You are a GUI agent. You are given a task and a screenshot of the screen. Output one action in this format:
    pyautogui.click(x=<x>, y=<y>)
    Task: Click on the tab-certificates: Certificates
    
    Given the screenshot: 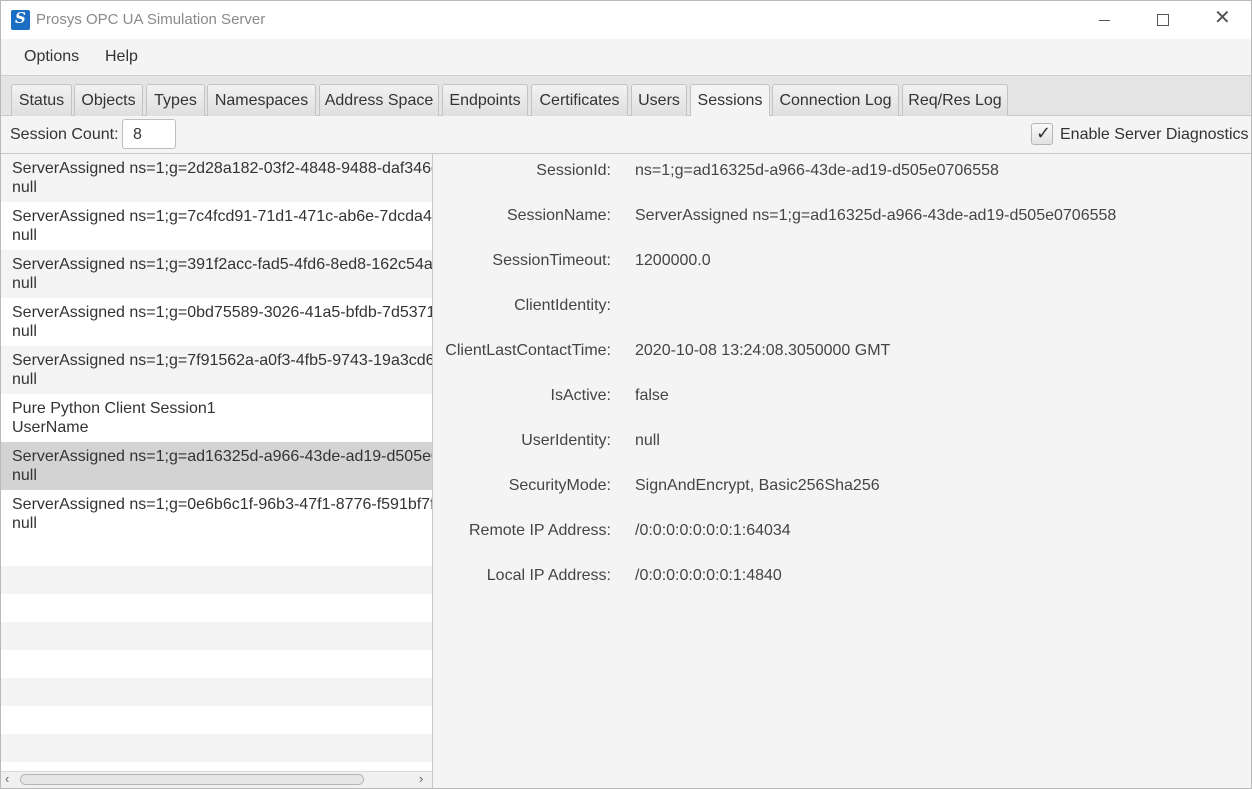 What is the action you would take?
    pyautogui.click(x=579, y=100)
    